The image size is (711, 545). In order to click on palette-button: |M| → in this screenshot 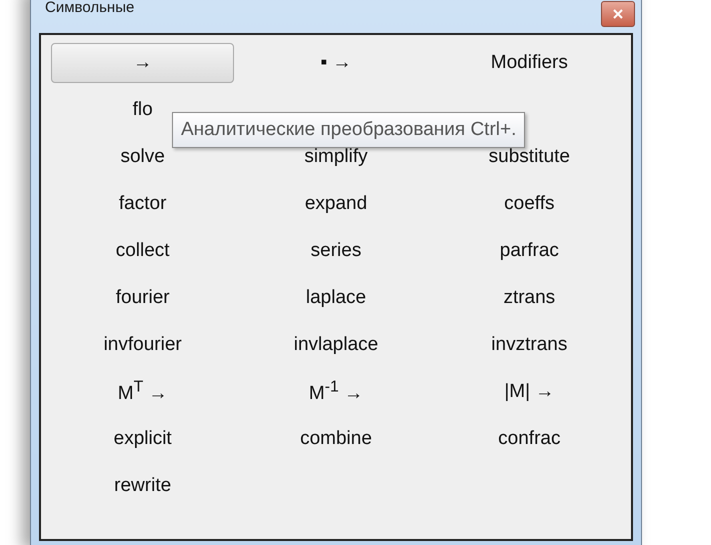, I will do `click(529, 392)`.